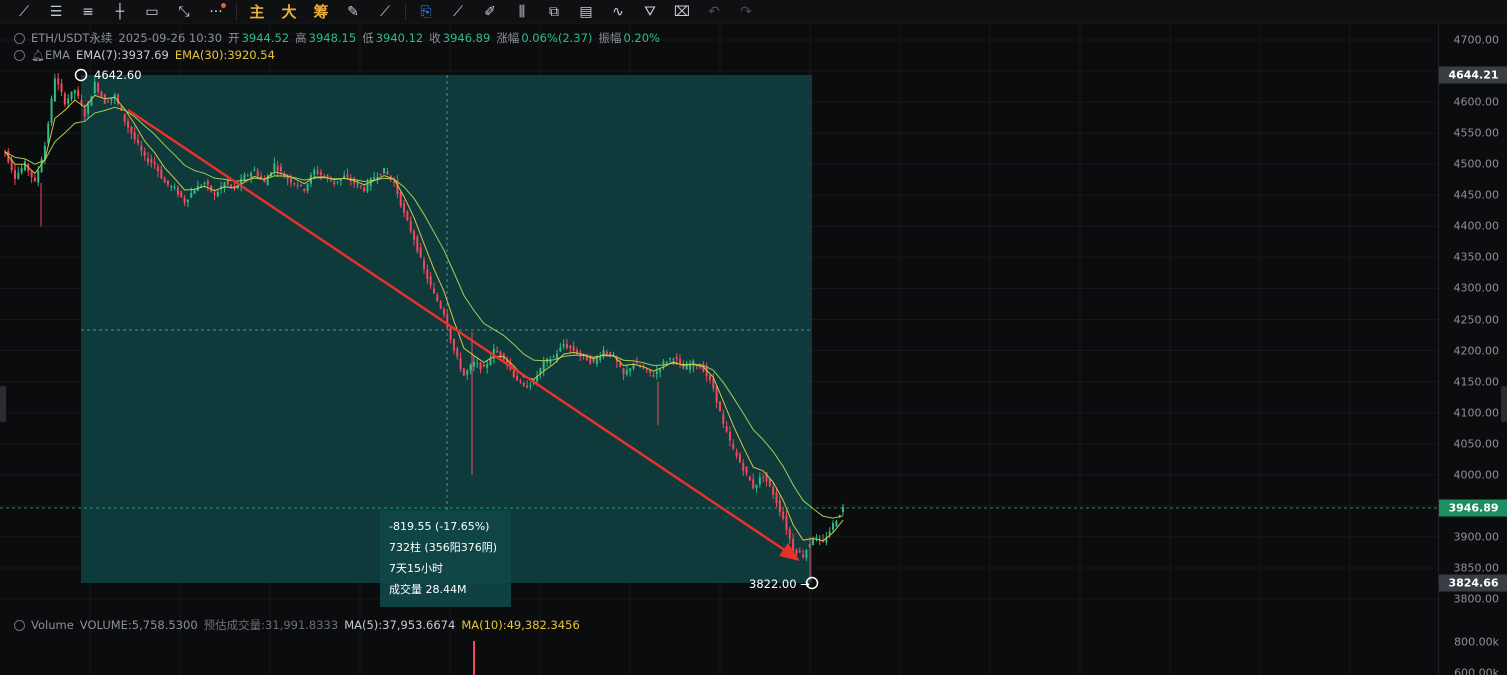 The width and height of the screenshot is (1507, 675). Describe the element at coordinates (184, 12) in the screenshot. I see `measure-icon: ⤡` at that location.